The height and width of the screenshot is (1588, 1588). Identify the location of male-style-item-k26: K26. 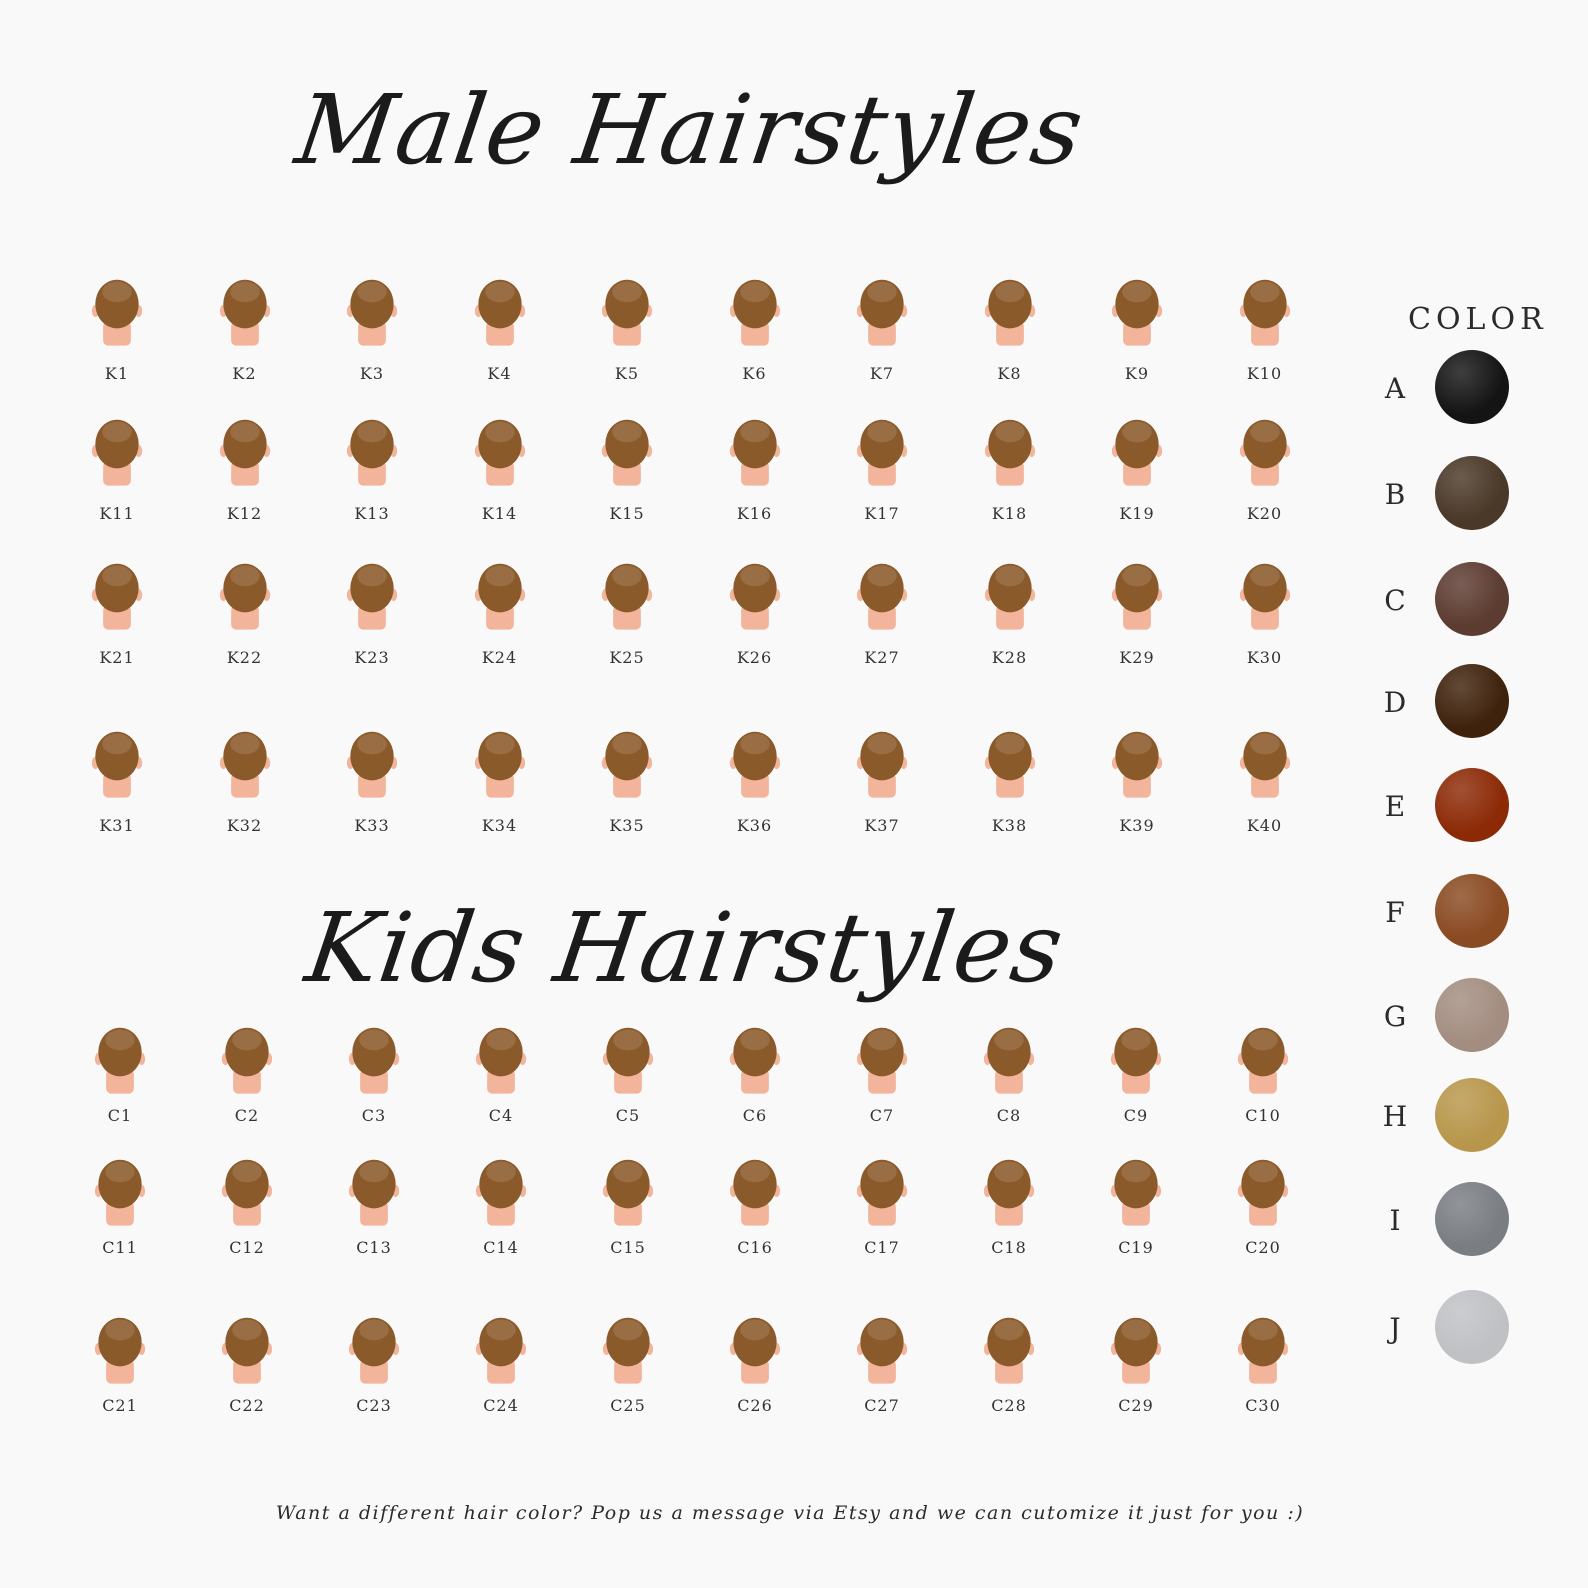
(755, 624).